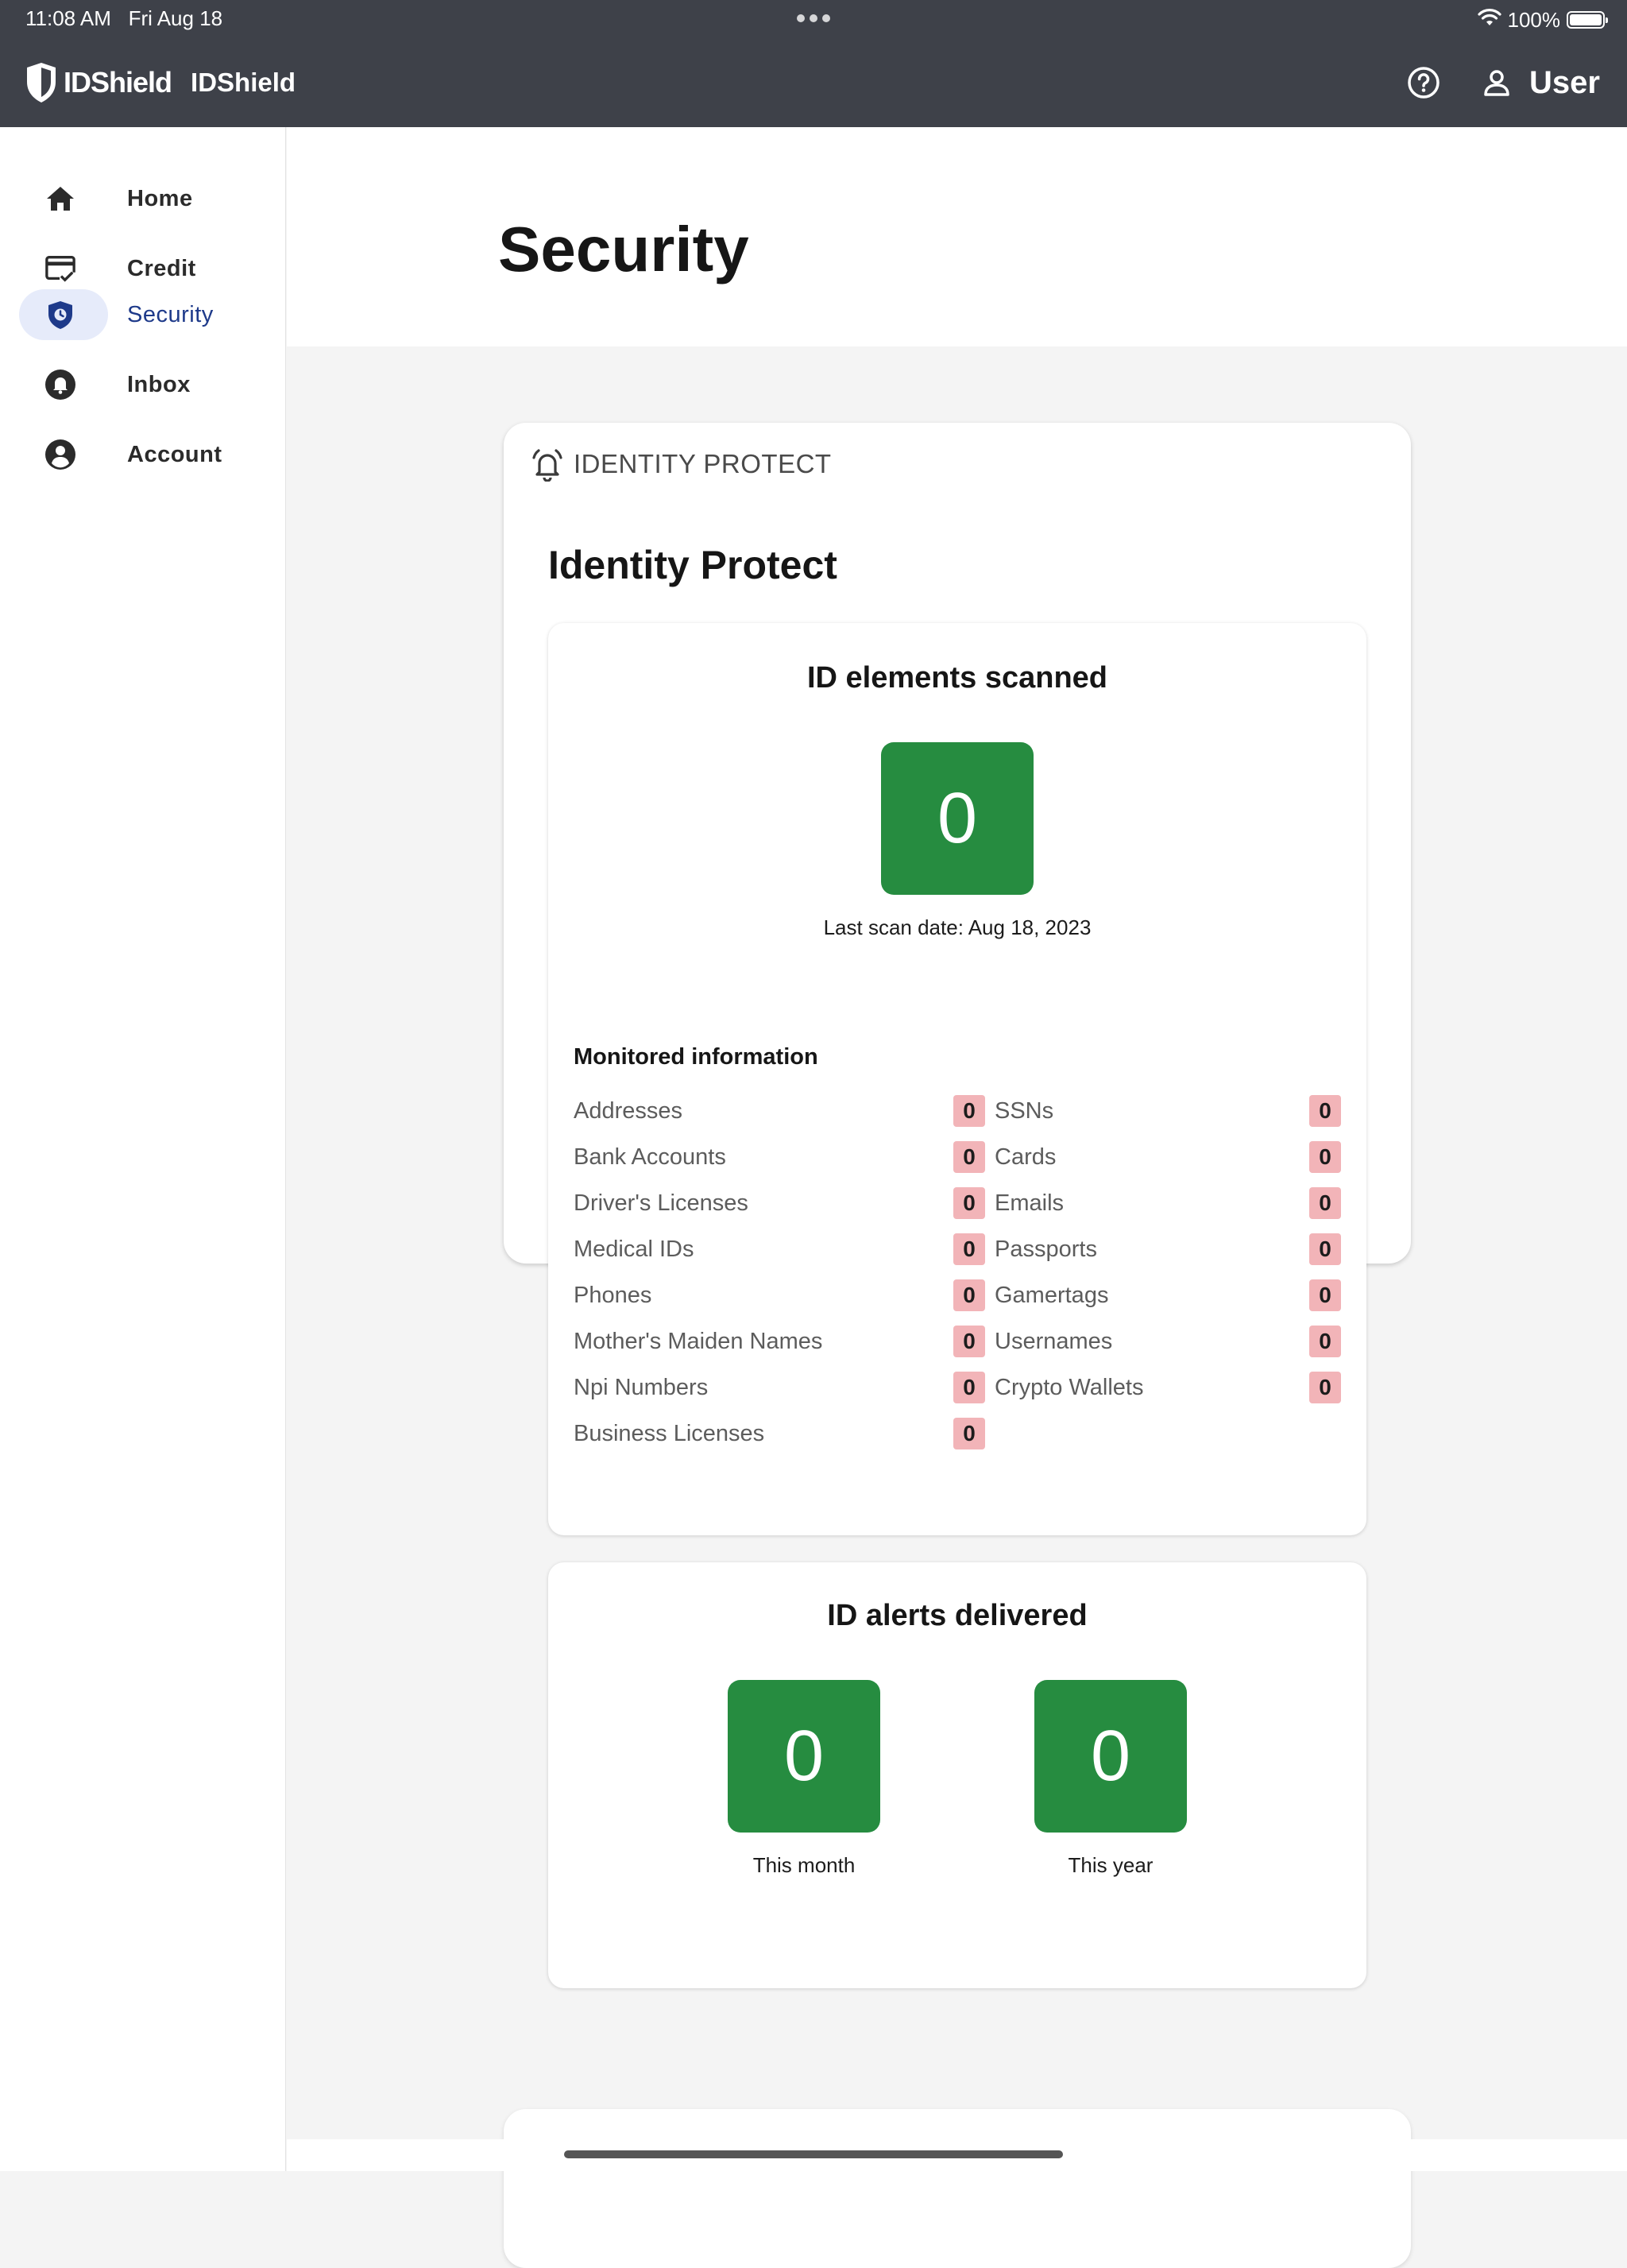 This screenshot has width=1627, height=2268. What do you see at coordinates (779, 1111) in the screenshot?
I see `monitored-row: Addresses 0` at bounding box center [779, 1111].